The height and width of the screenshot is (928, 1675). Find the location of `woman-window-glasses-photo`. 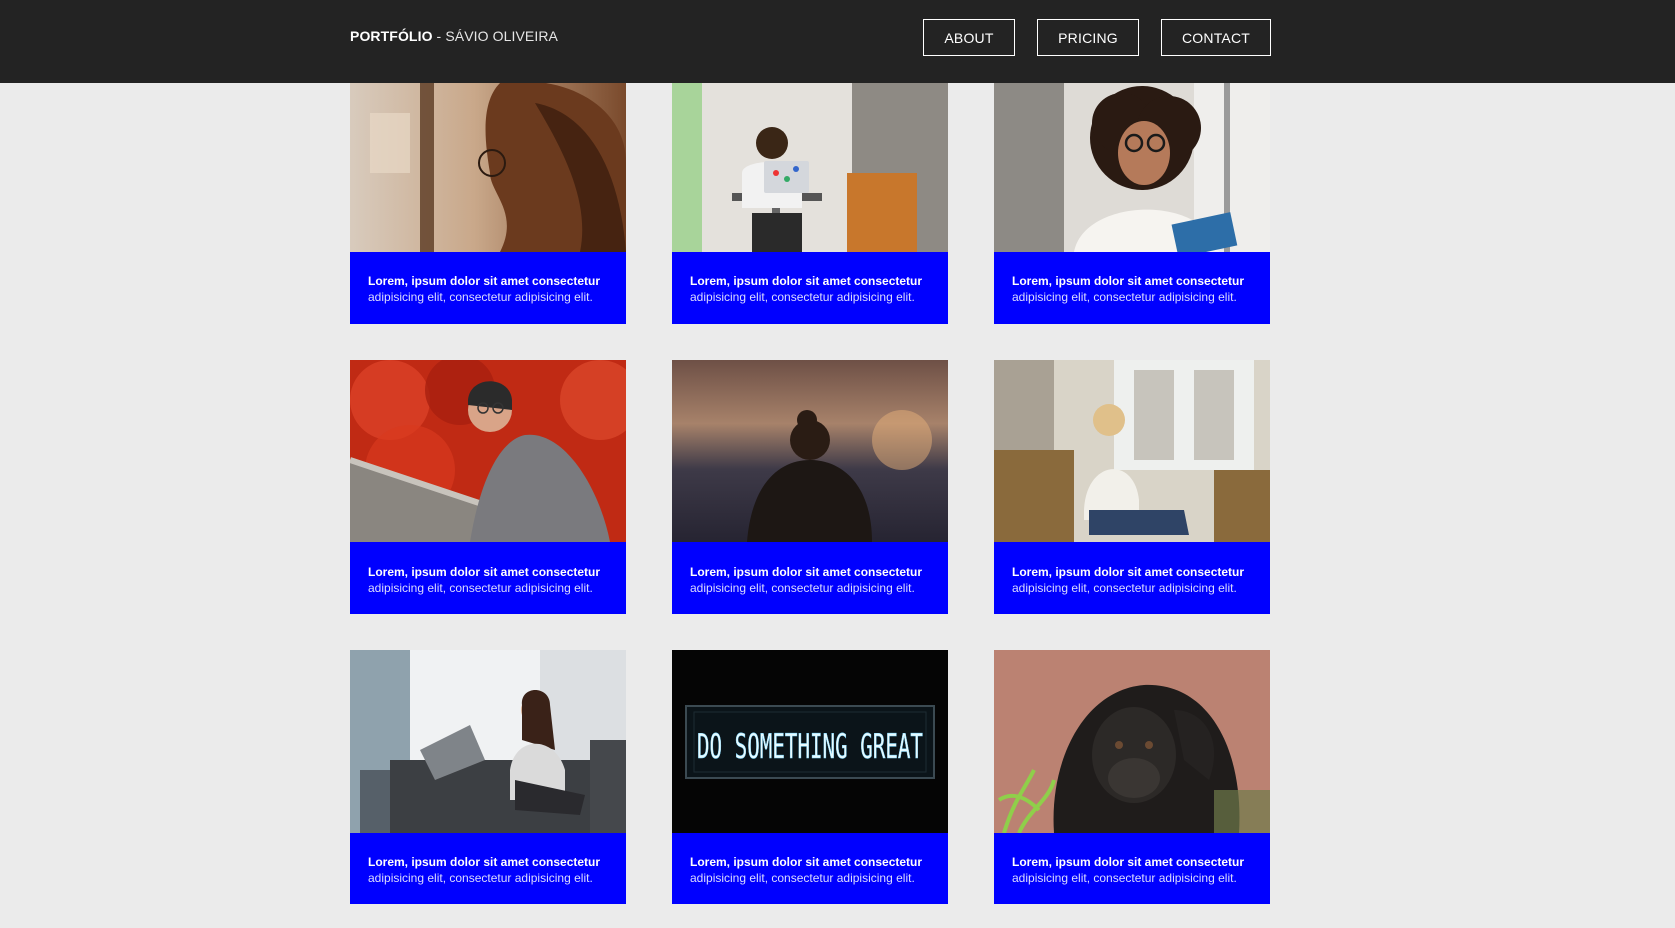

woman-window-glasses-photo is located at coordinates (488, 167).